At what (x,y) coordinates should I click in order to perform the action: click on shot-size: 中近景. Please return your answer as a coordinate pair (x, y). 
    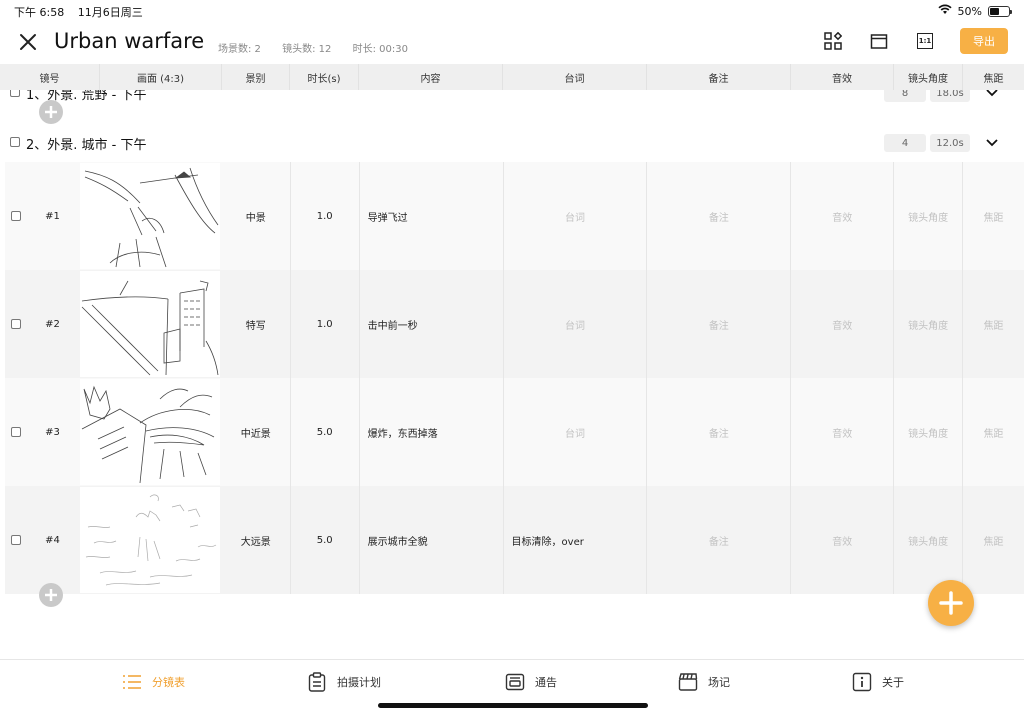
    Looking at the image, I should click on (256, 432).